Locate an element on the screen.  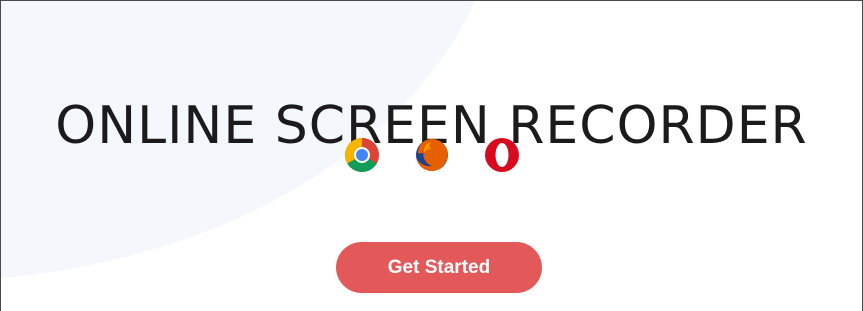
chrome-icon is located at coordinates (361, 155).